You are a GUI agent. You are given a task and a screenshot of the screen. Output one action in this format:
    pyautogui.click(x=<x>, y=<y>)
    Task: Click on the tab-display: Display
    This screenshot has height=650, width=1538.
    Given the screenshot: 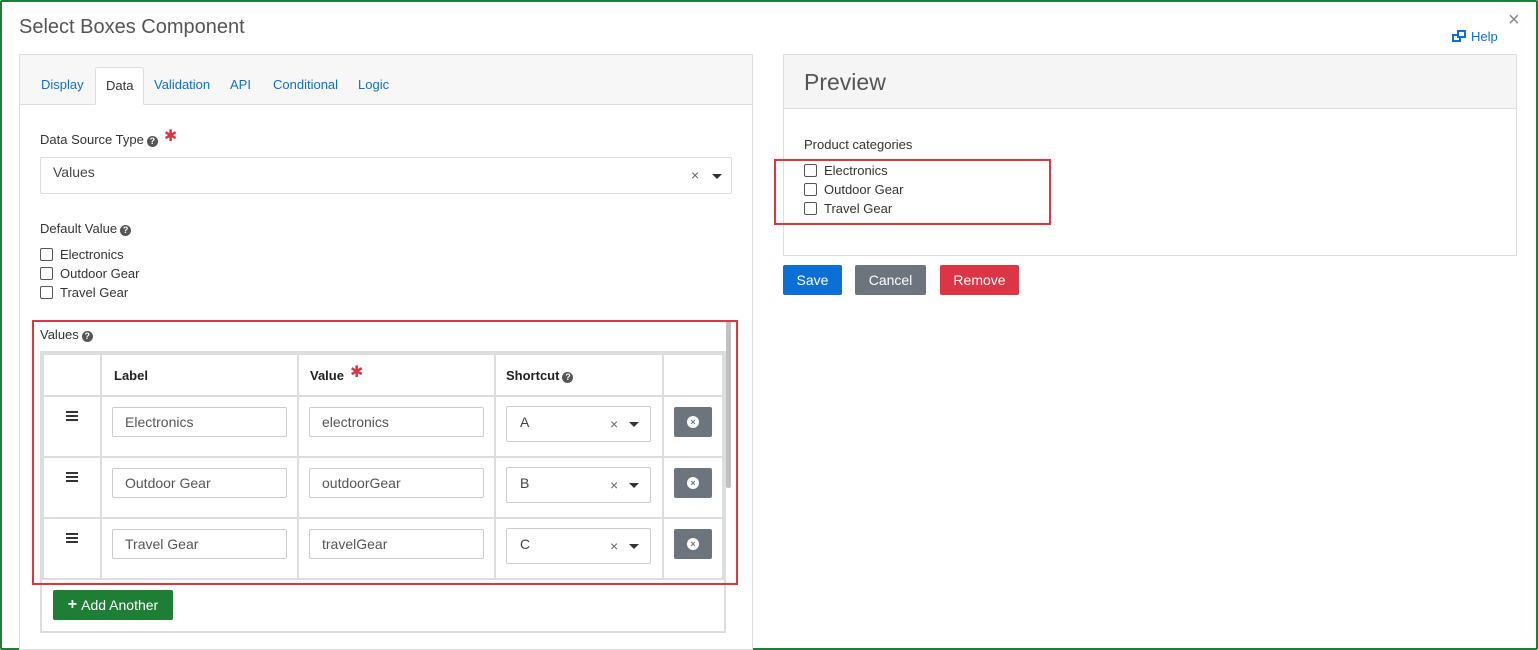 What is the action you would take?
    pyautogui.click(x=62, y=86)
    